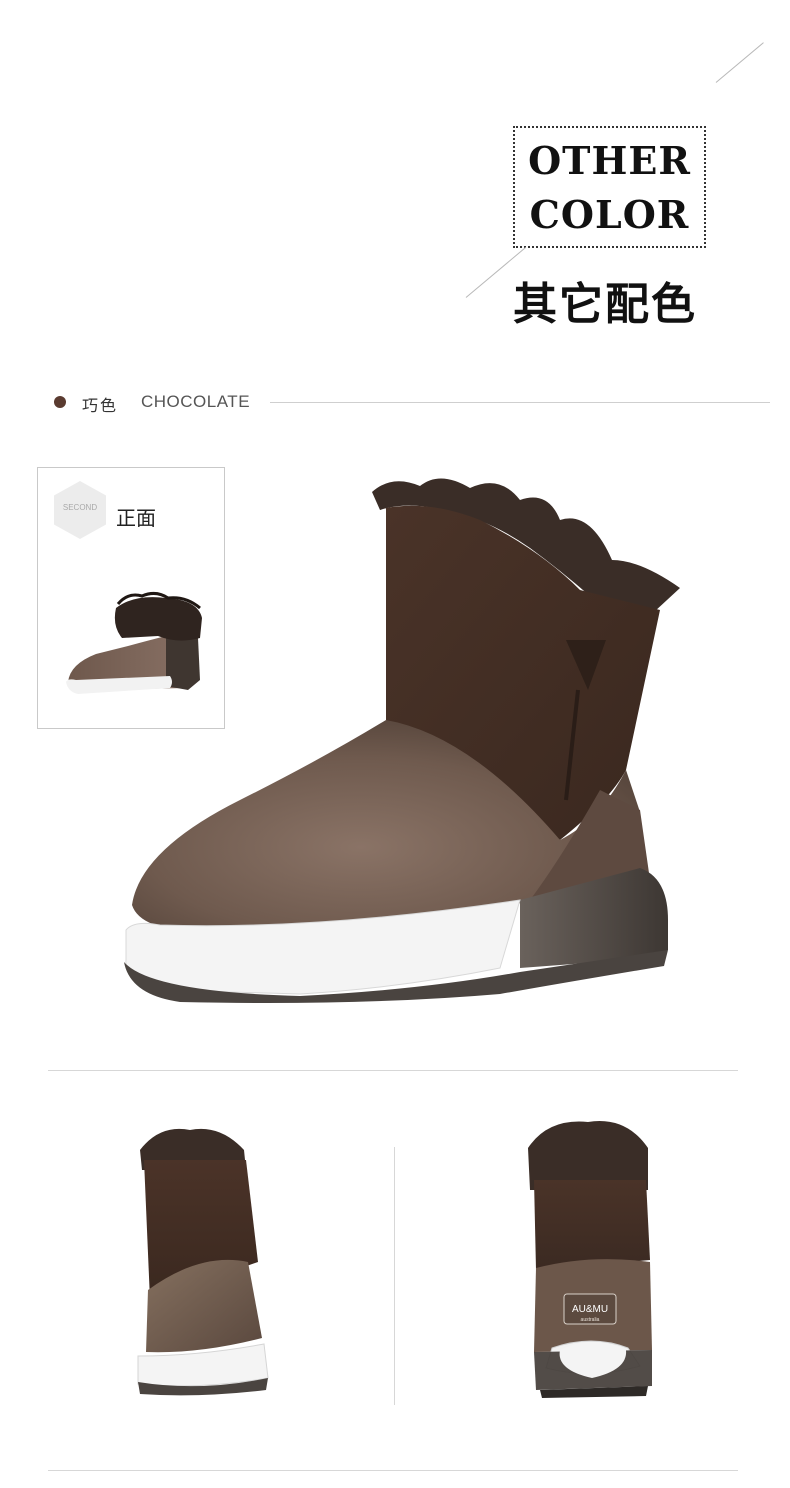 The width and height of the screenshot is (790, 1488). What do you see at coordinates (393, 1470) in the screenshot?
I see `section-divider-bottom` at bounding box center [393, 1470].